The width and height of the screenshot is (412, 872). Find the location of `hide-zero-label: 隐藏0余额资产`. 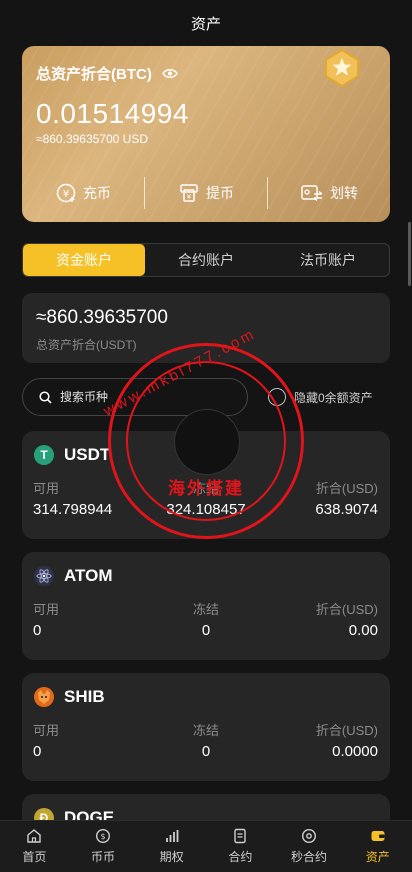

hide-zero-label: 隐藏0余额资产 is located at coordinates (333, 397).